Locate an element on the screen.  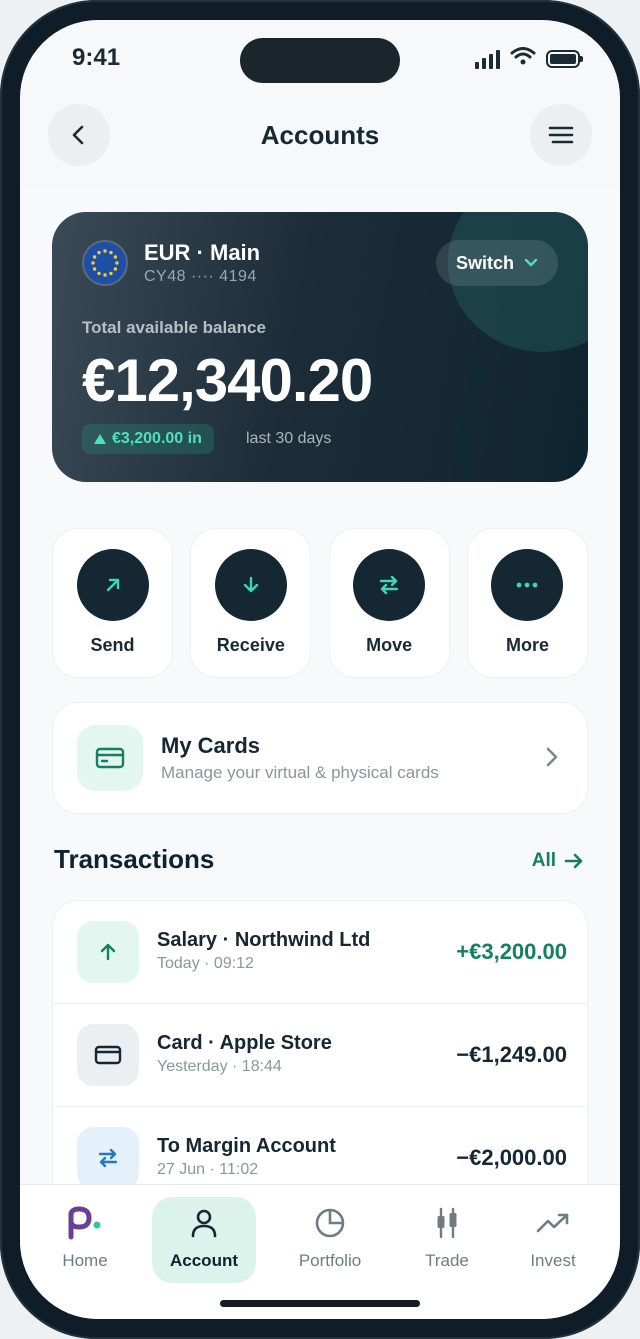
tab-account: Account is located at coordinates (204, 1240).